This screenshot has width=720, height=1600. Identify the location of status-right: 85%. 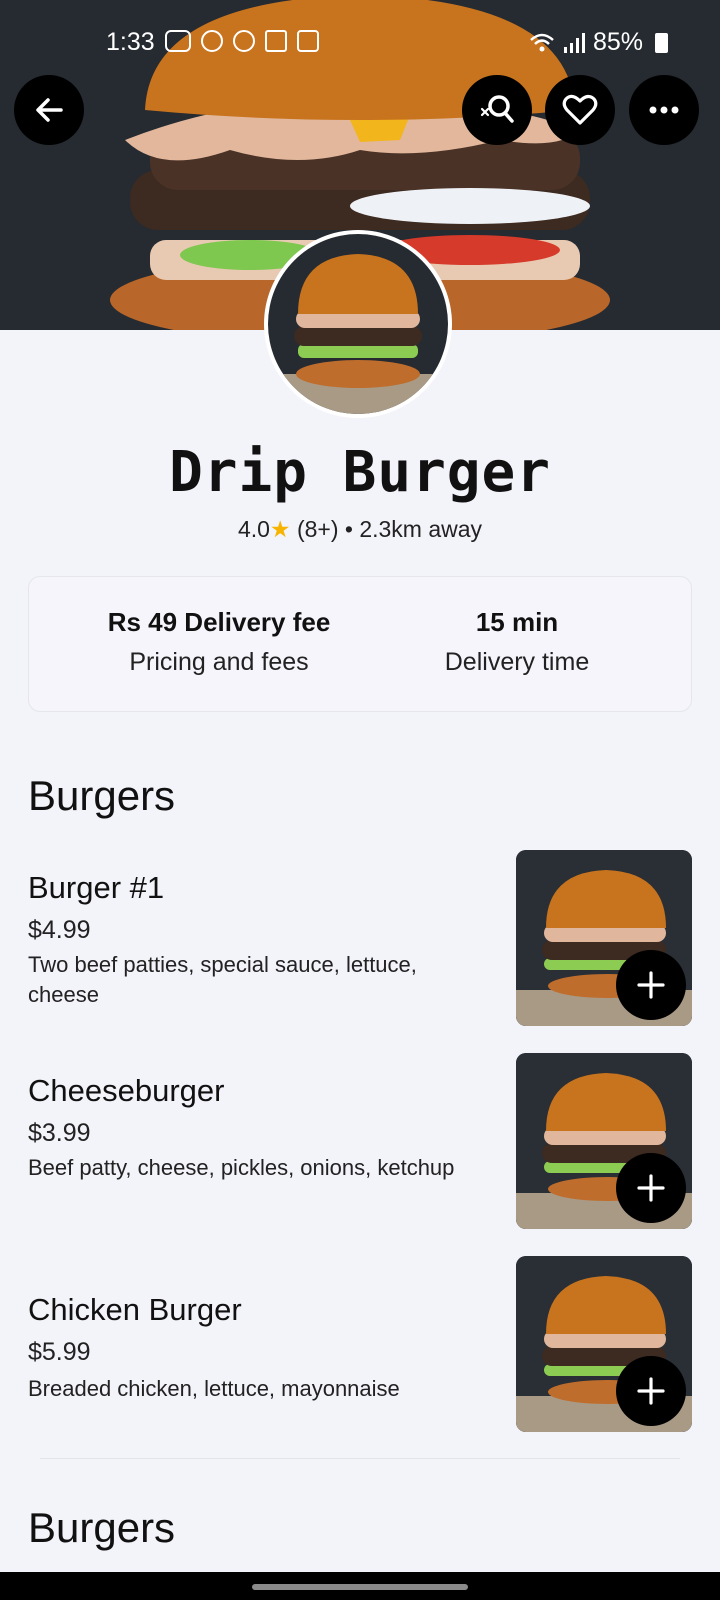
(598, 42).